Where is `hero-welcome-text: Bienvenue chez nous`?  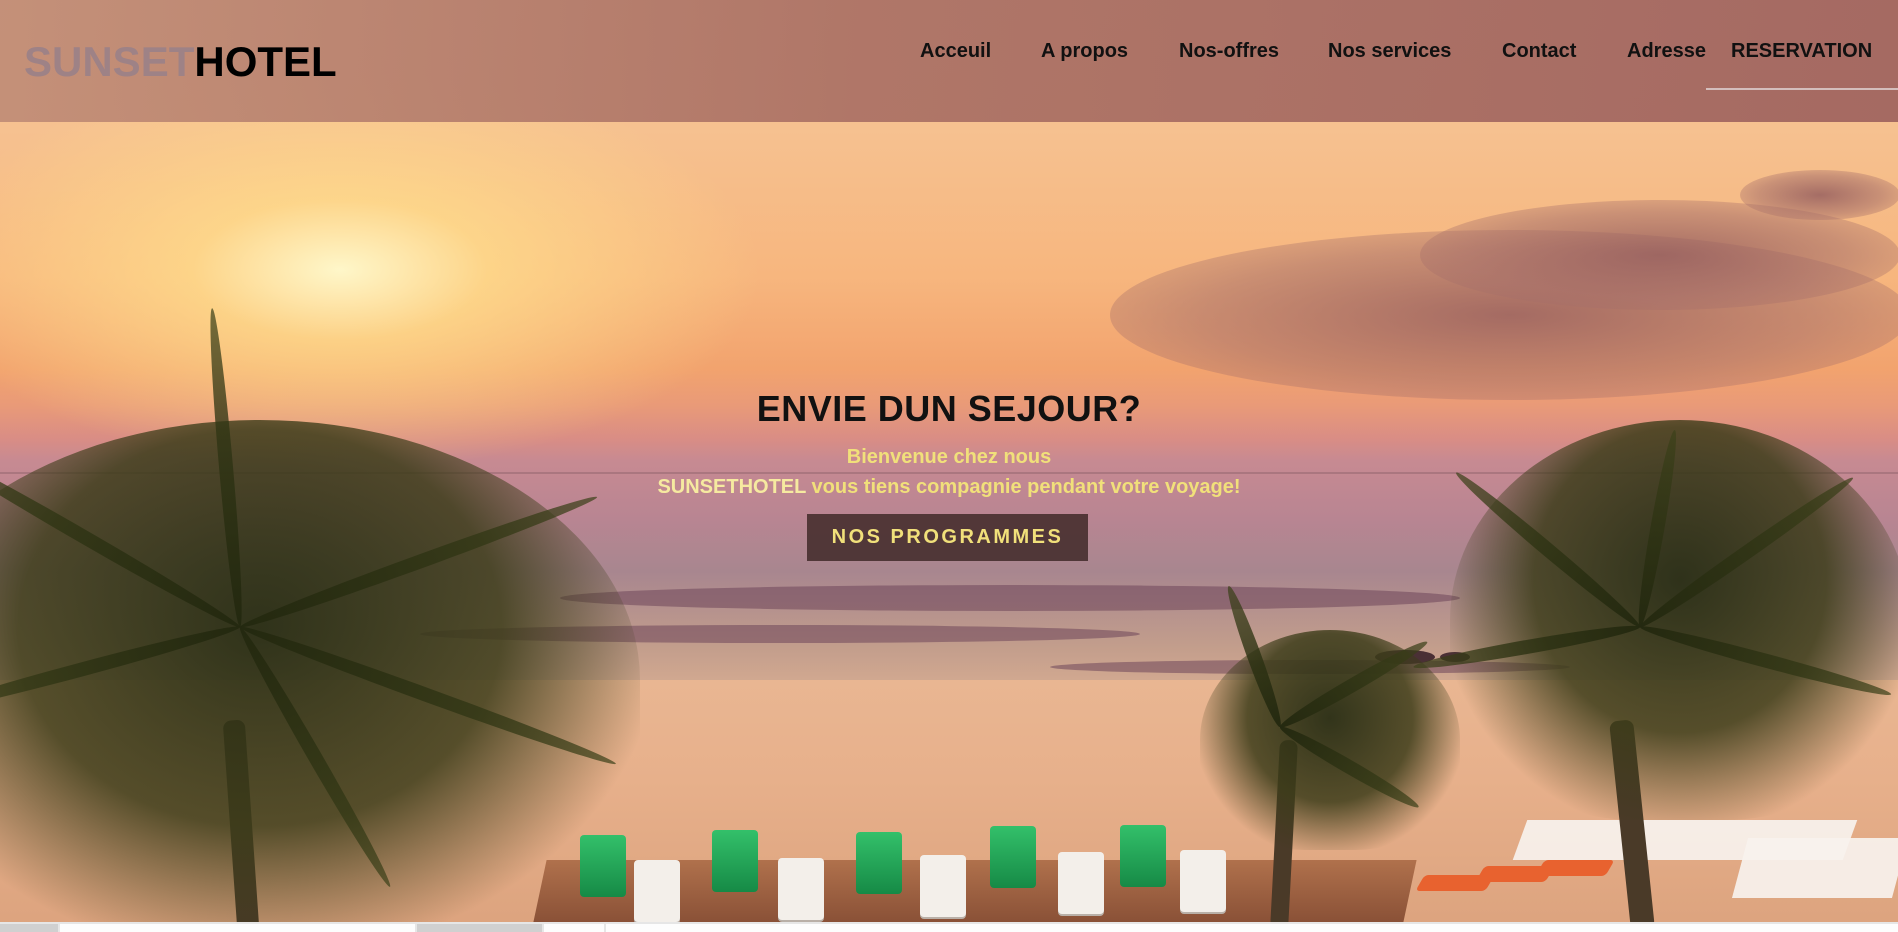 hero-welcome-text: Bienvenue chez nous is located at coordinates (949, 457).